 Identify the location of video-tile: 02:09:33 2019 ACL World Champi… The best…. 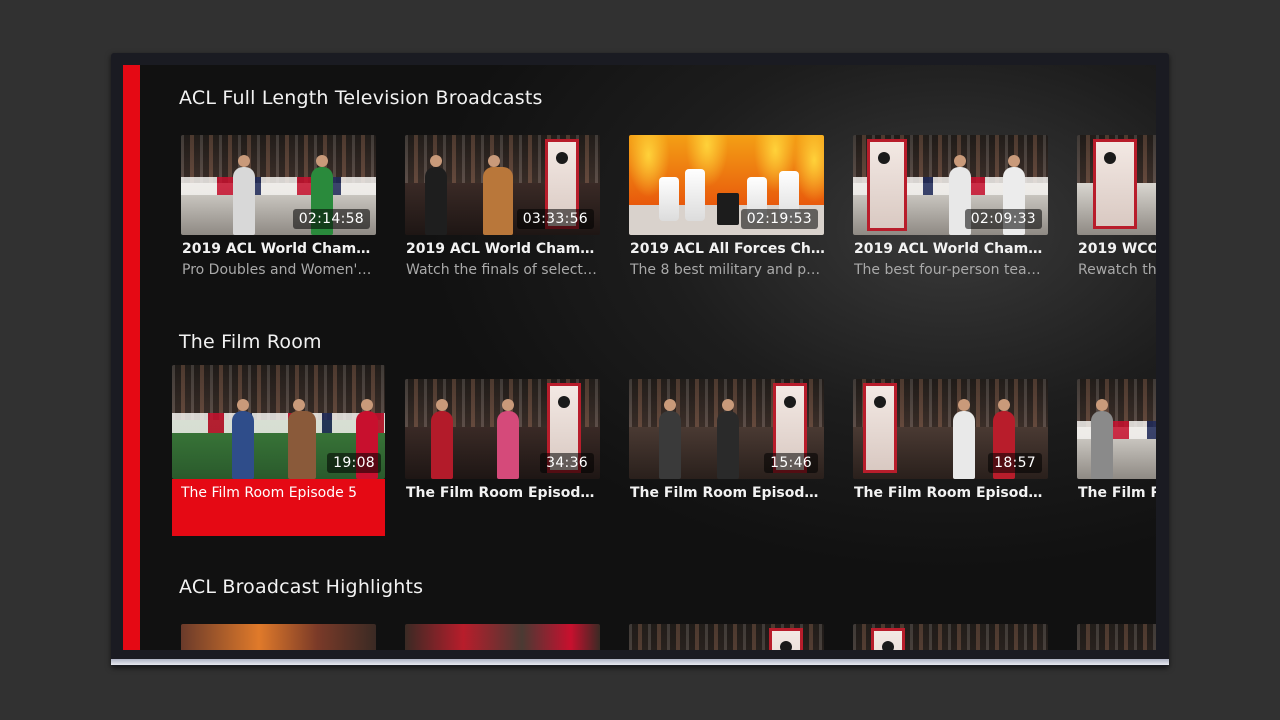
(951, 210).